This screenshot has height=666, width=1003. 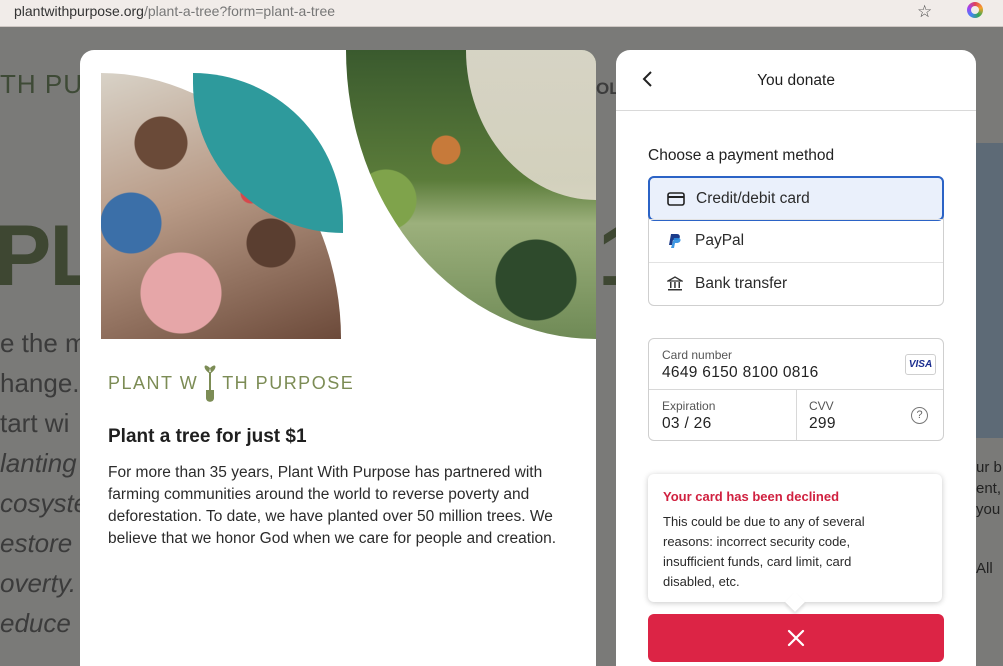 I want to click on bg-right-line: ur b, so click(x=989, y=467).